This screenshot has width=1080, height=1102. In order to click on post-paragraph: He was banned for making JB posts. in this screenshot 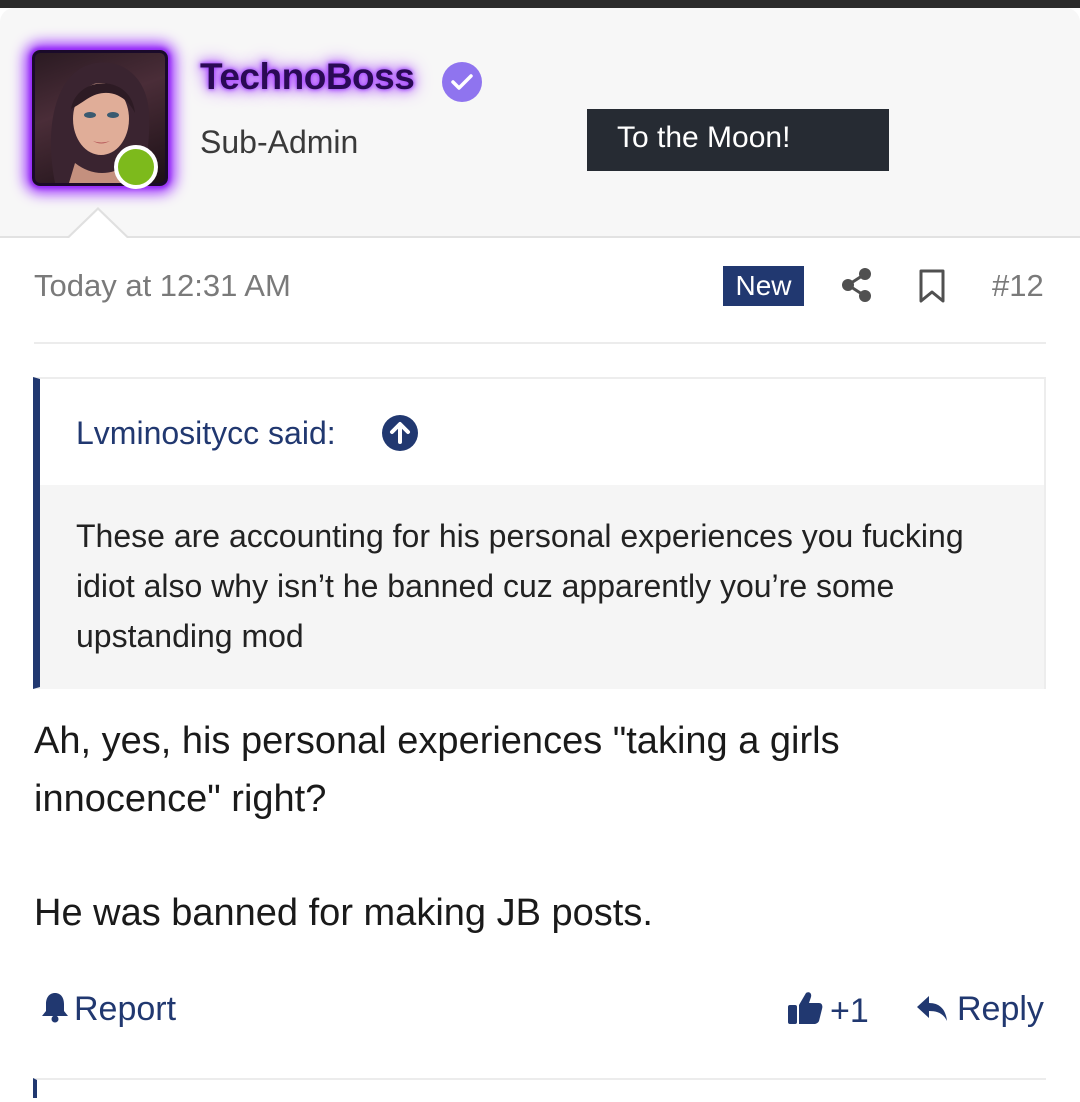, I will do `click(343, 913)`.